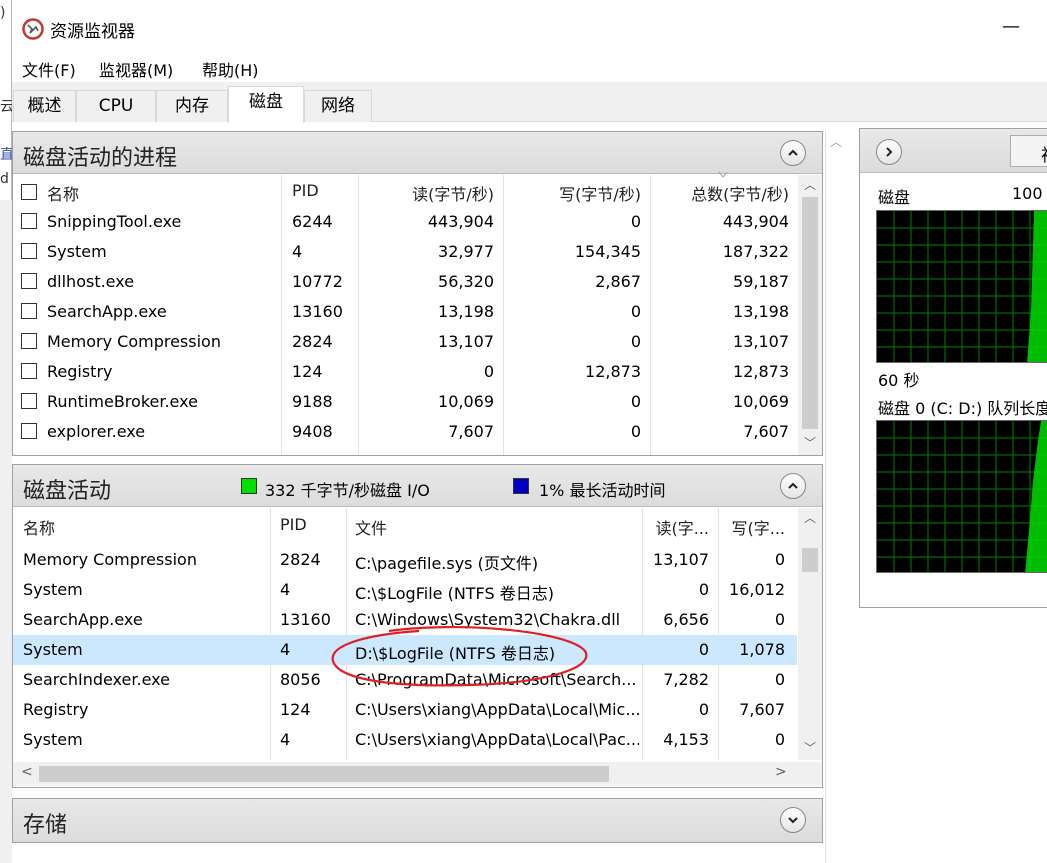  Describe the element at coordinates (488, 371) in the screenshot. I see `process-read: 0` at that location.